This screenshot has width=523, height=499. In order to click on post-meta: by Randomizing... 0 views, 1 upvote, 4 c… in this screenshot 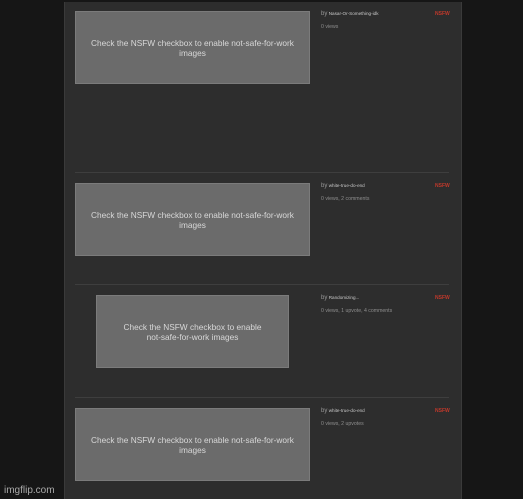, I will do `click(356, 304)`.